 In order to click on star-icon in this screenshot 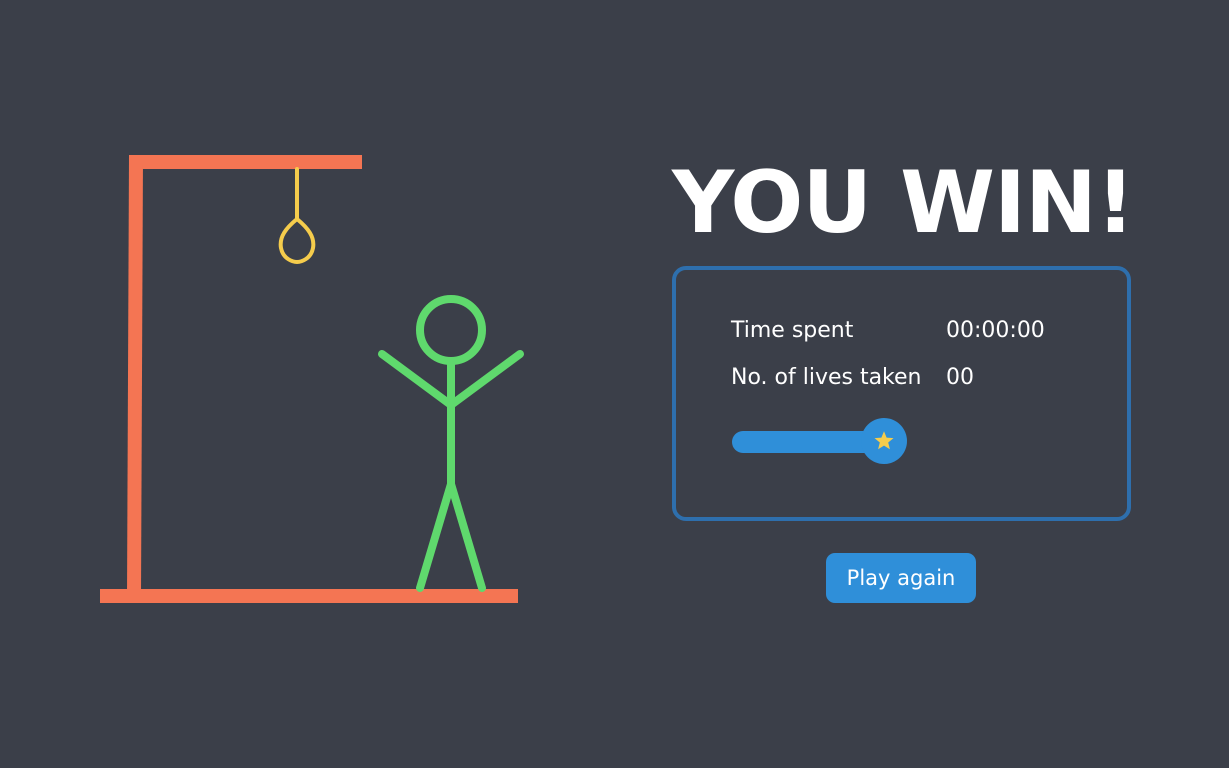, I will do `click(884, 440)`.